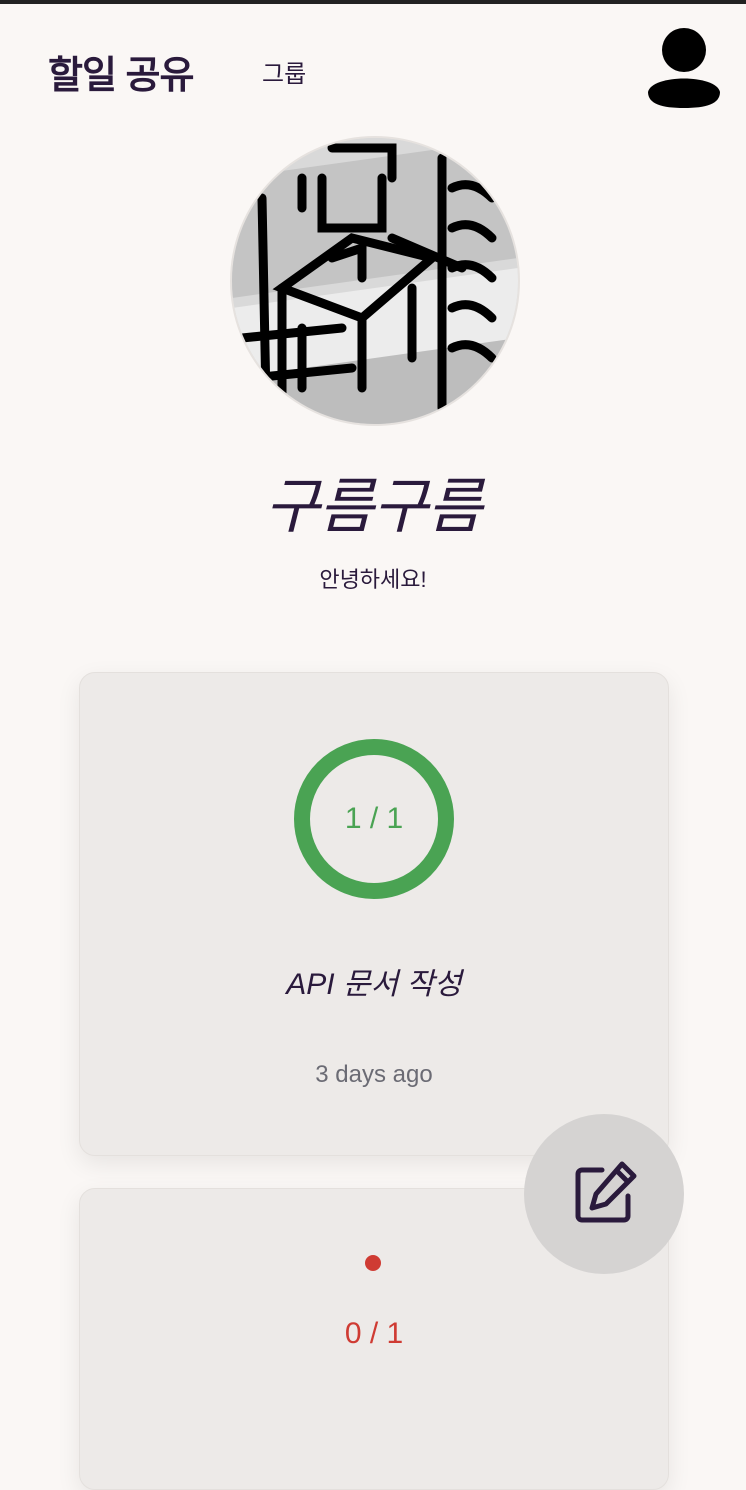 This screenshot has width=746, height=1490. Describe the element at coordinates (121, 71) in the screenshot. I see `app-brand: 할일 공유` at that location.